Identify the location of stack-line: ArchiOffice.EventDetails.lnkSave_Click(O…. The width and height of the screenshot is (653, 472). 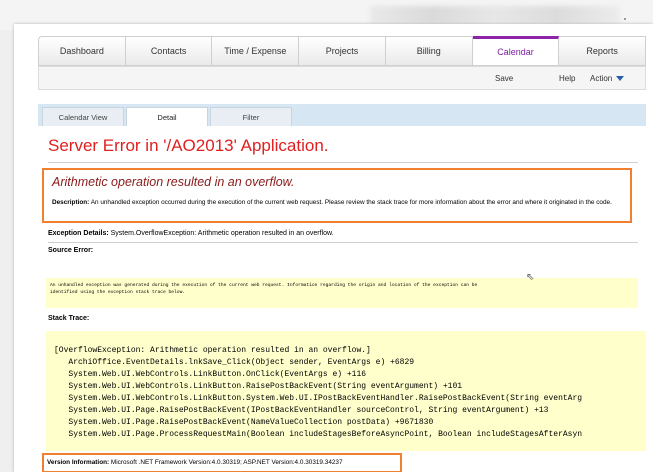
(234, 362).